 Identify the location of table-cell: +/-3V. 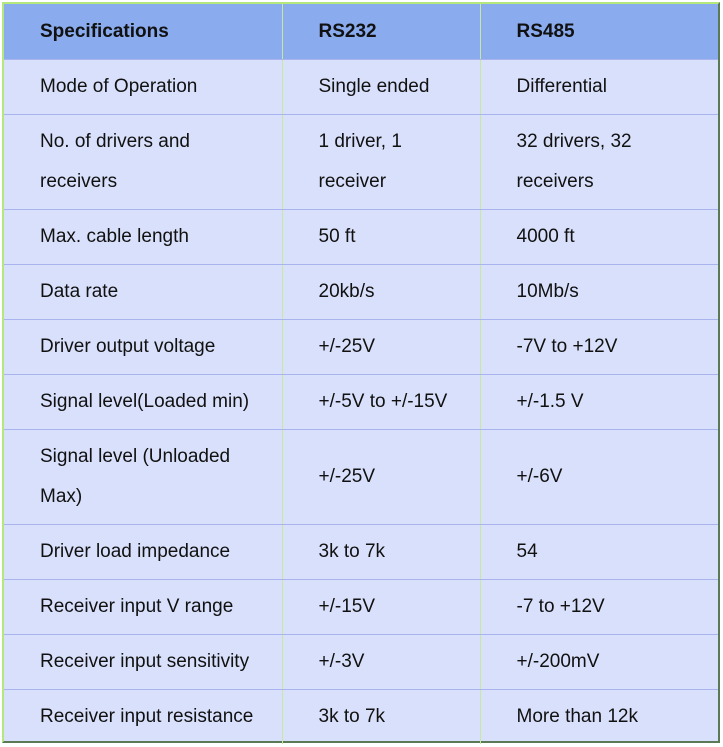
(381, 662).